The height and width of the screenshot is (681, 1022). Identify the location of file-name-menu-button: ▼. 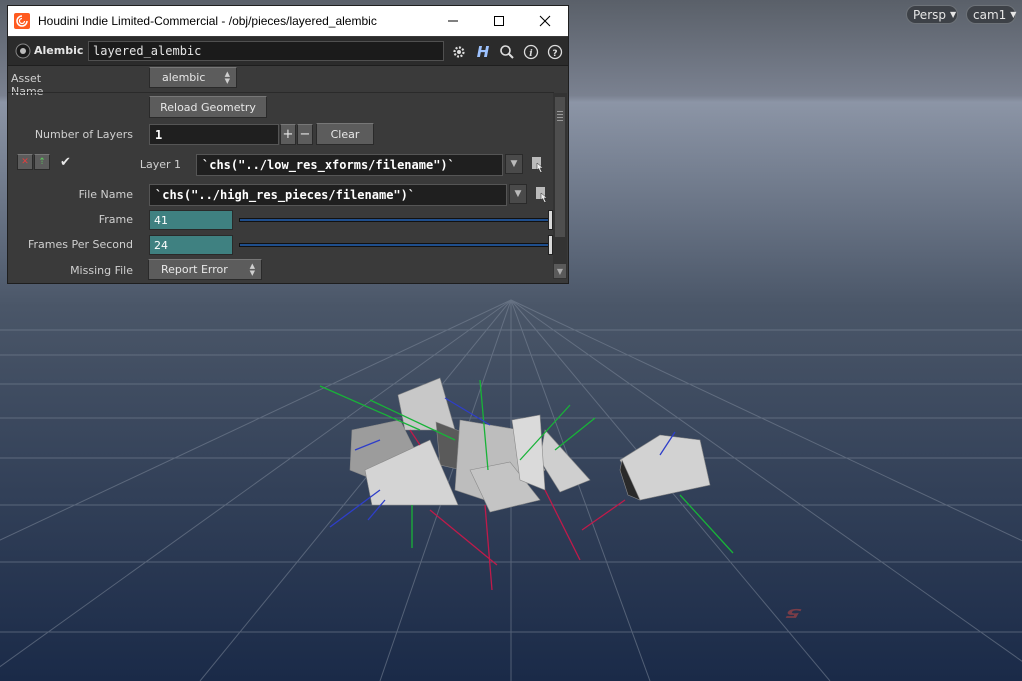
(518, 194).